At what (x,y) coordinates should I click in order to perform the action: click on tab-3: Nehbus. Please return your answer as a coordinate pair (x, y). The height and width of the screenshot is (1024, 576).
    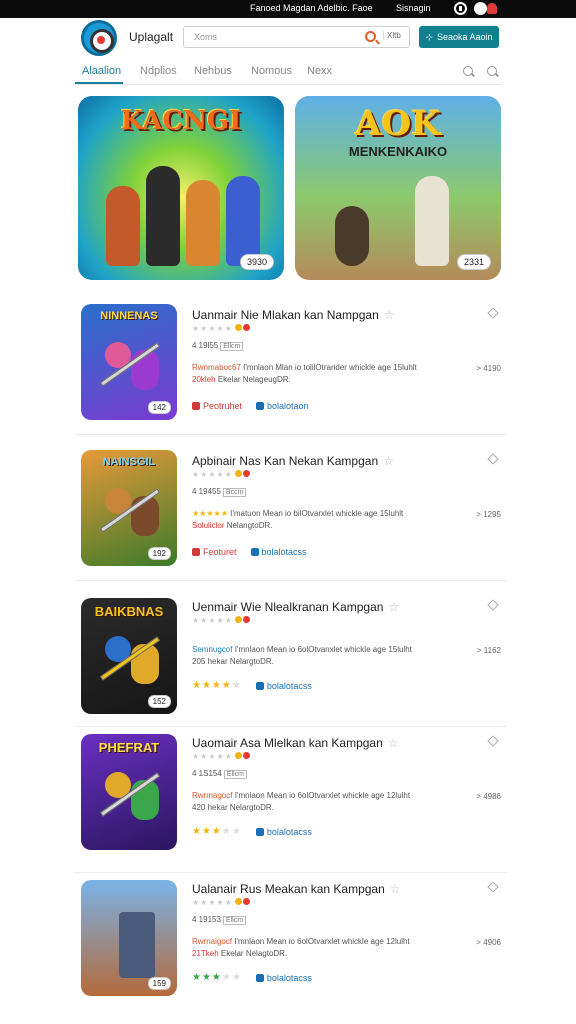
    Looking at the image, I should click on (213, 71).